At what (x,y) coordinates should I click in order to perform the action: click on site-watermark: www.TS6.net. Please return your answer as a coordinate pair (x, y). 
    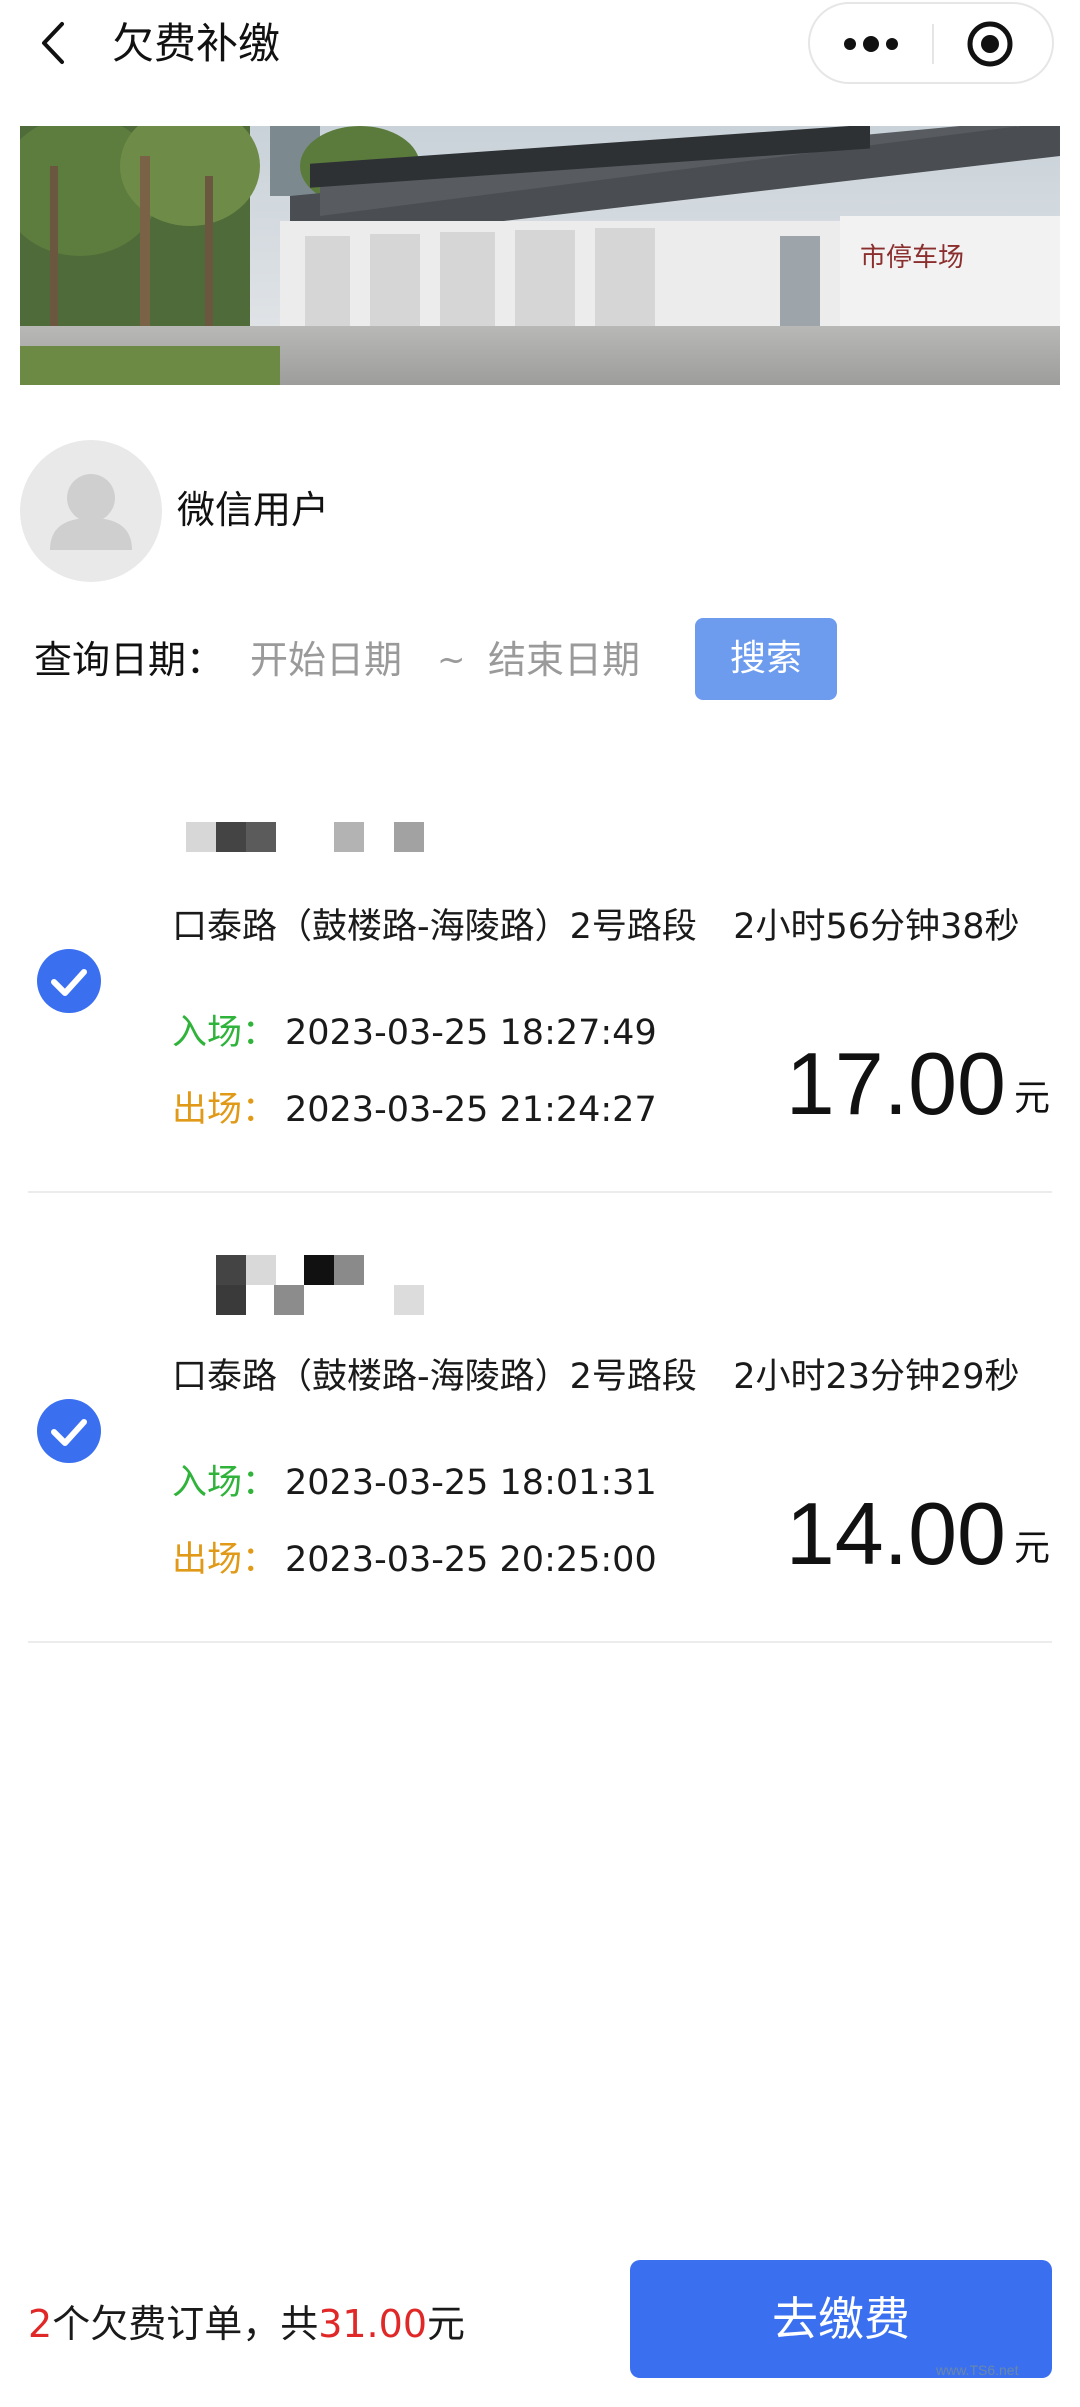
    Looking at the image, I should click on (1006, 2370).